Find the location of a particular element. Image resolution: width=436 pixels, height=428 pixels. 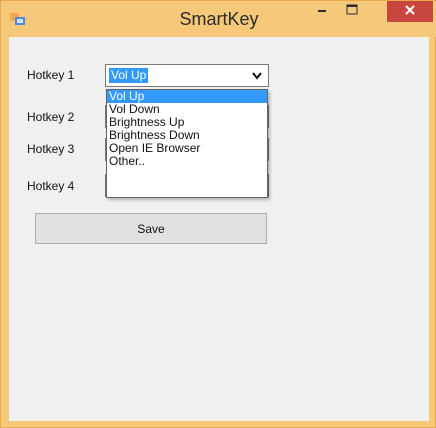

title-bar: SmartKey is located at coordinates (218, 19).